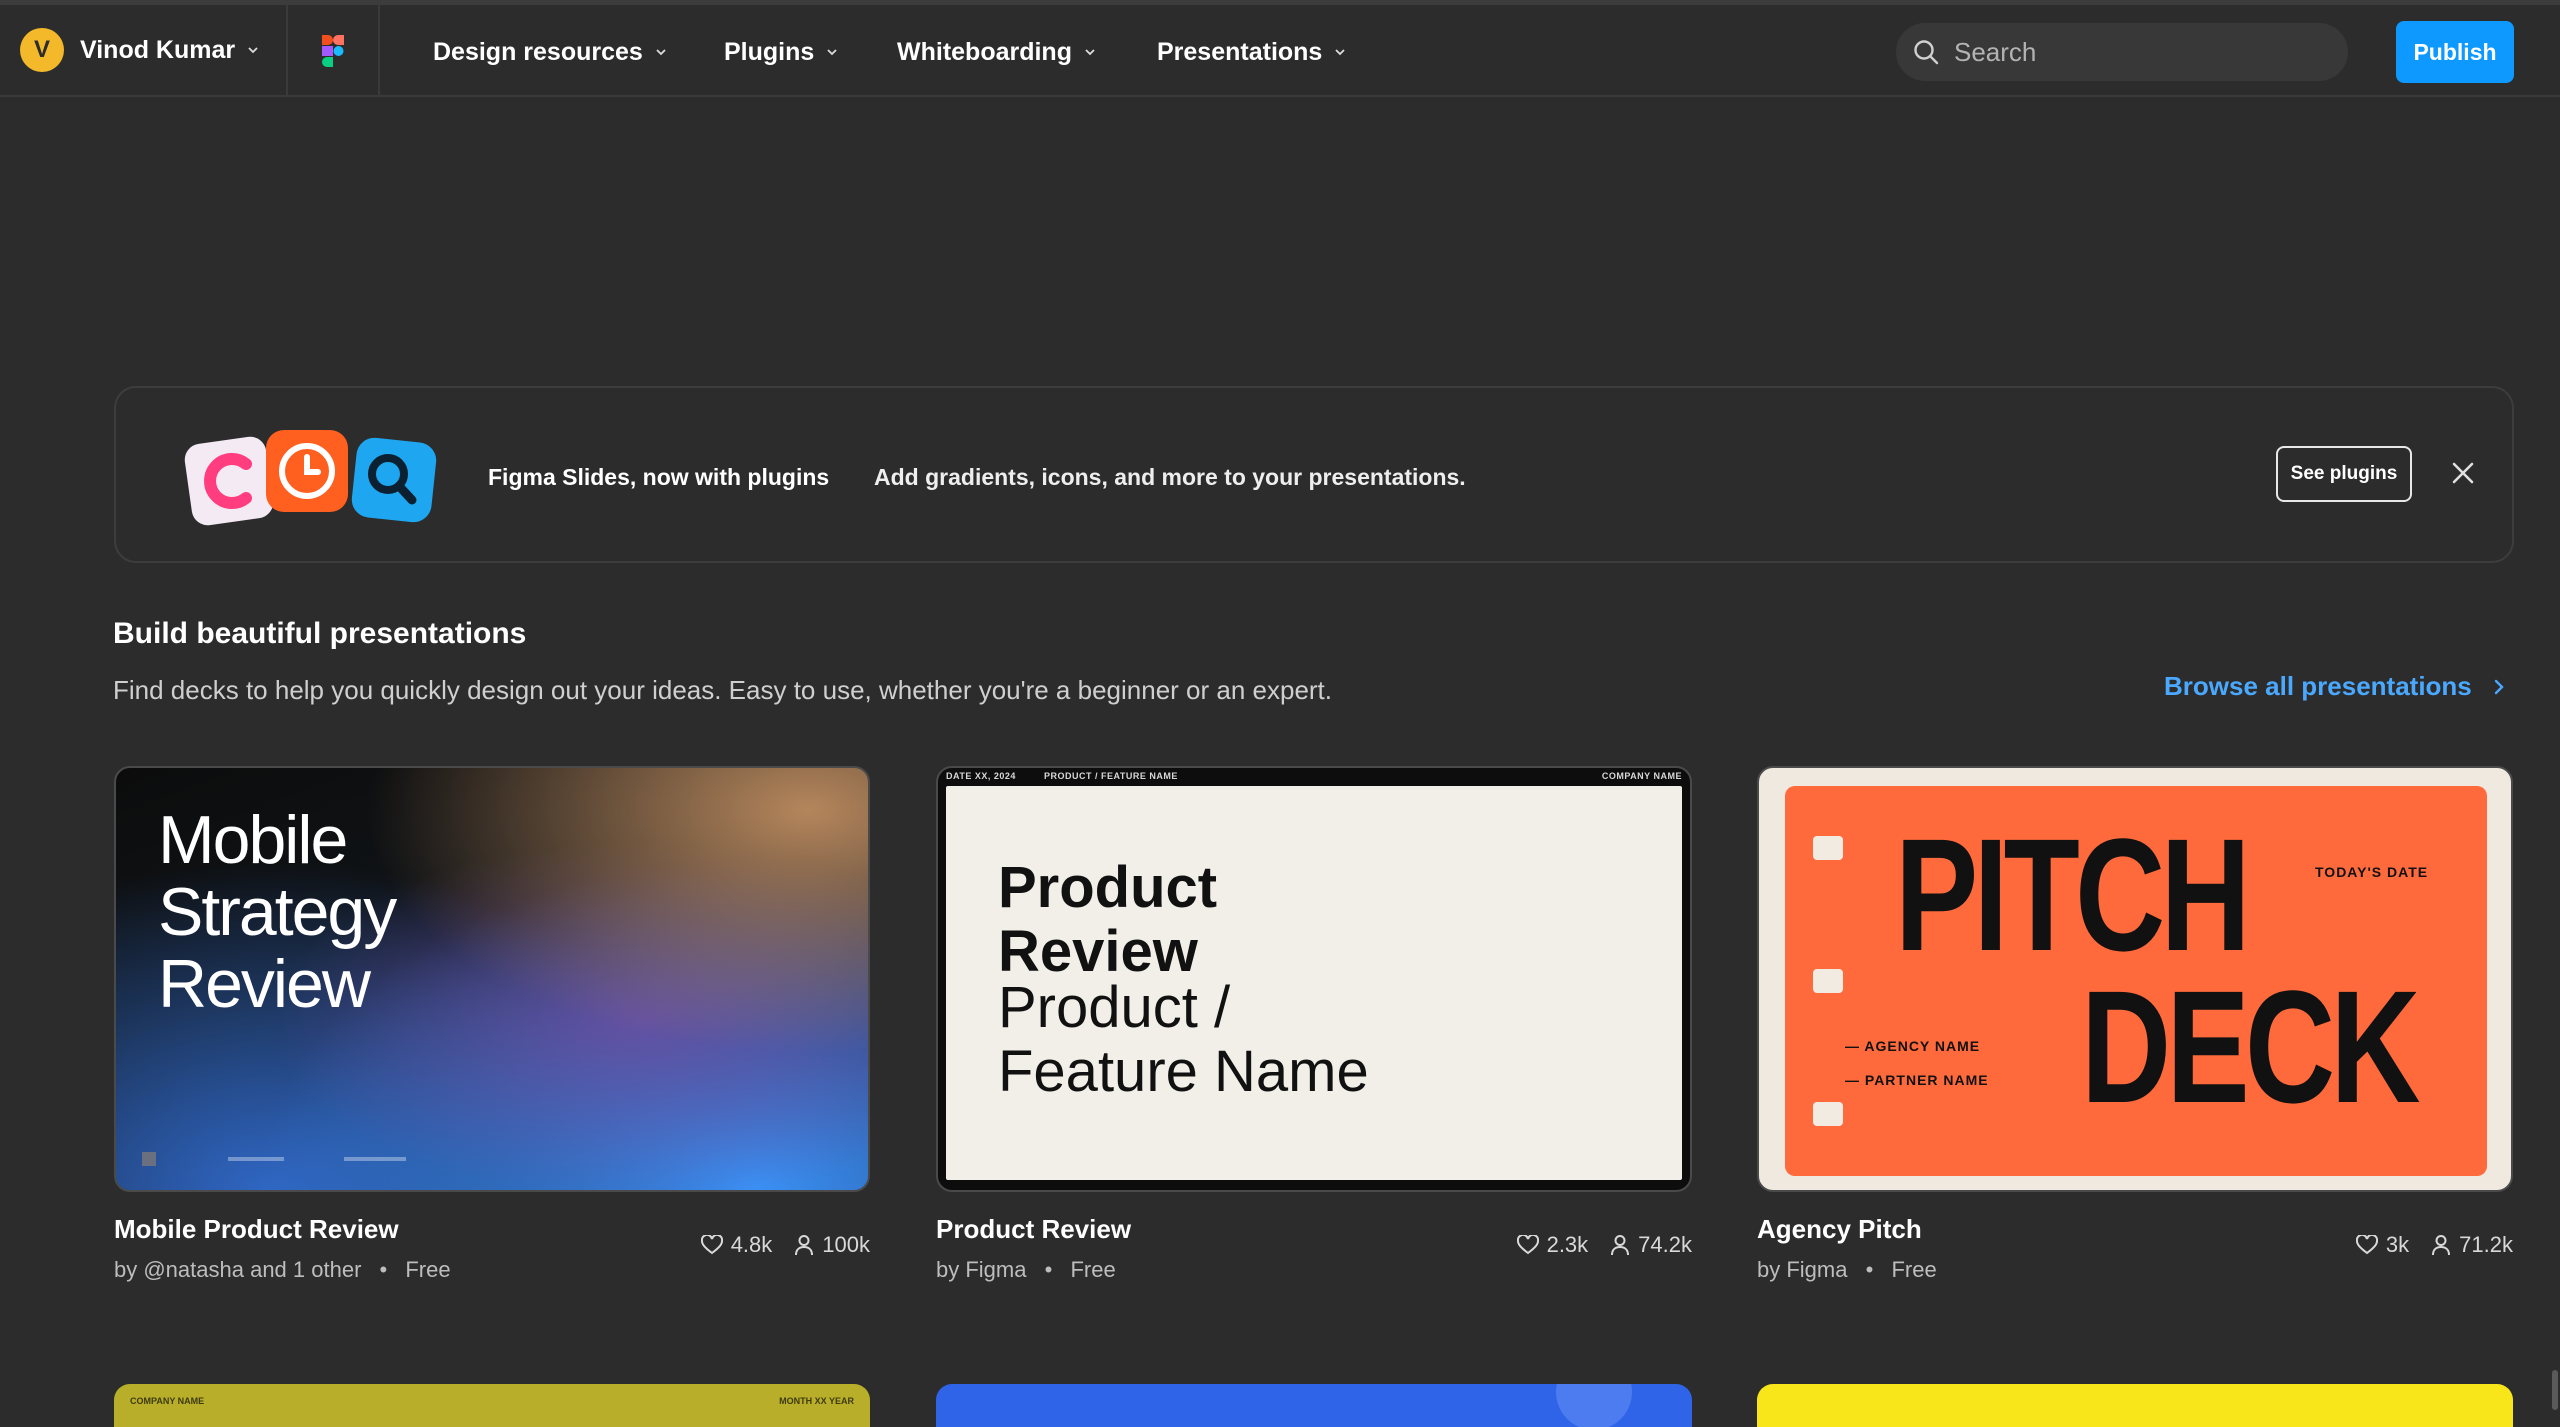  I want to click on c-plugin-icon, so click(229, 481).